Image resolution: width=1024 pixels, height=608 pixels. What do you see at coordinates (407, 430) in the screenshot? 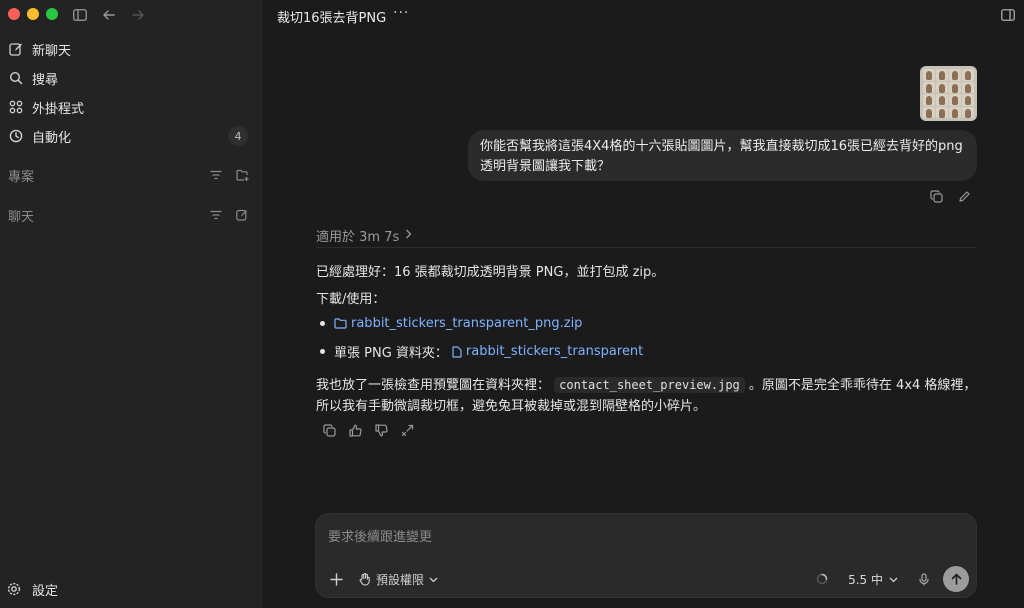
I see `share-icon` at bounding box center [407, 430].